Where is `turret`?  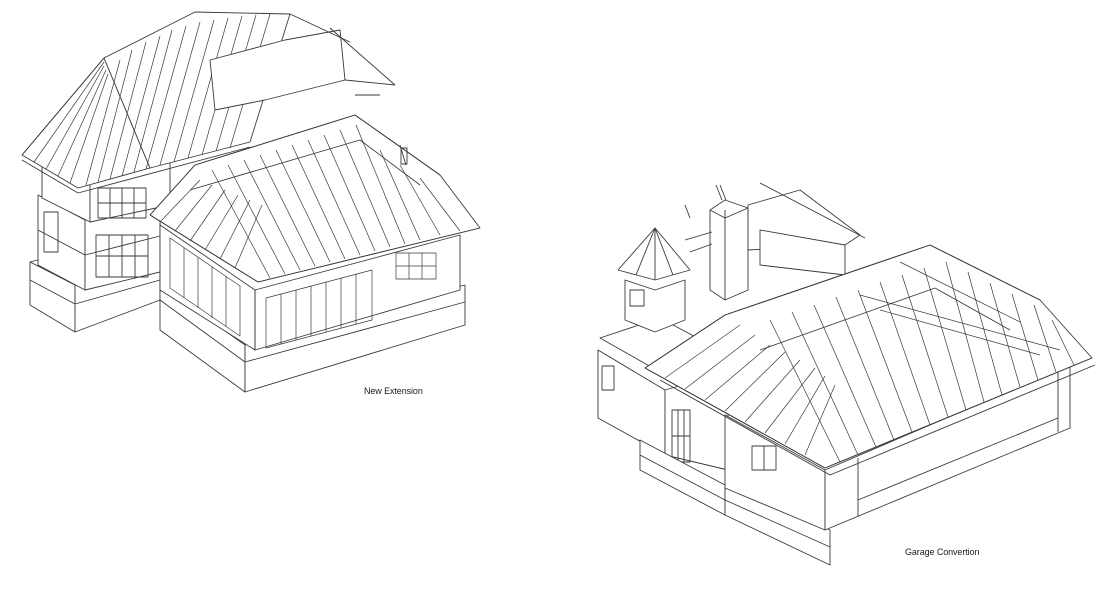 turret is located at coordinates (654, 268).